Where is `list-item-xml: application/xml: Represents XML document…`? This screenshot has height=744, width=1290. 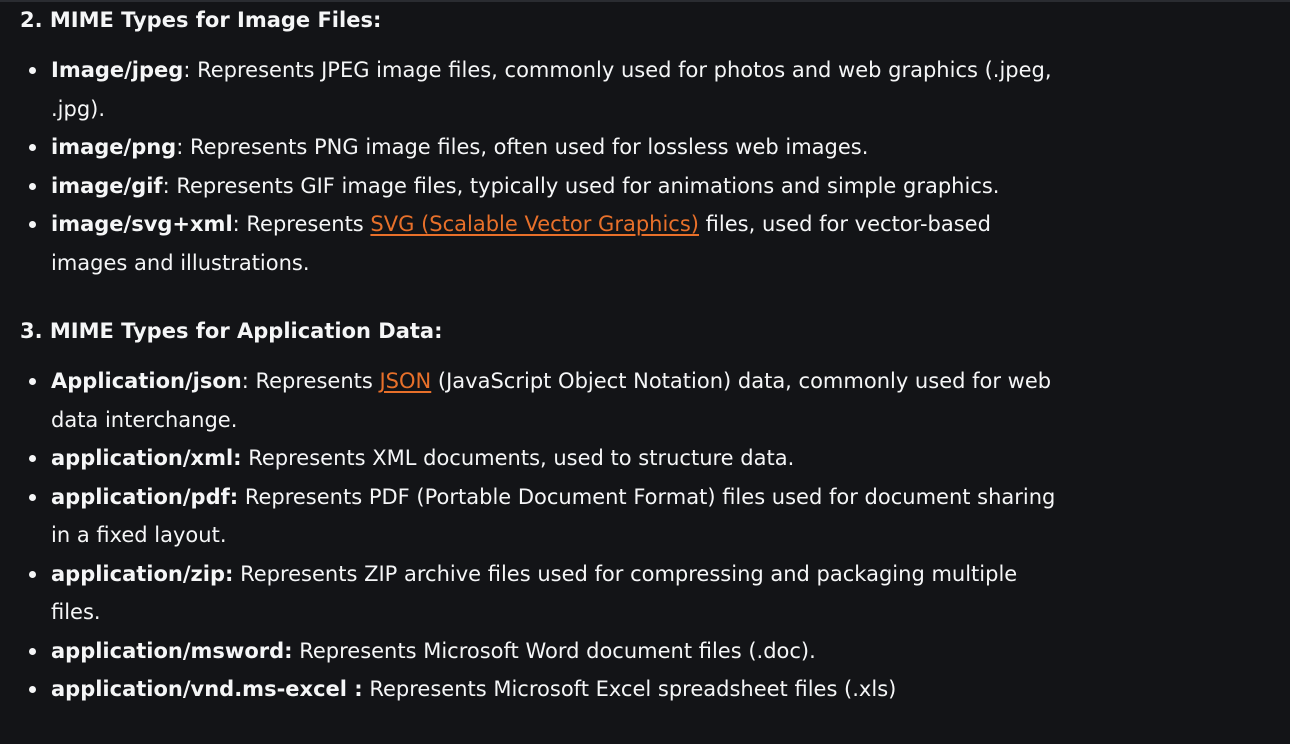
list-item-xml: application/xml: Represents XML document… is located at coordinates (545, 458).